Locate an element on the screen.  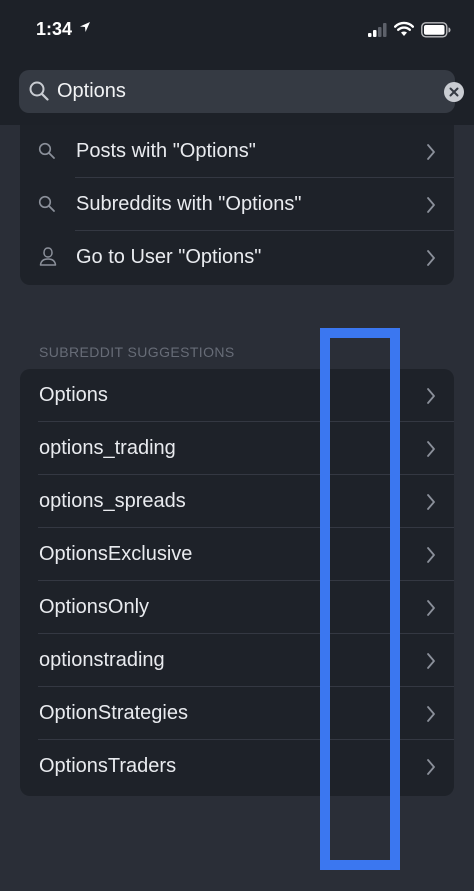
subreddit-name: OptionStrategies is located at coordinates (113, 713).